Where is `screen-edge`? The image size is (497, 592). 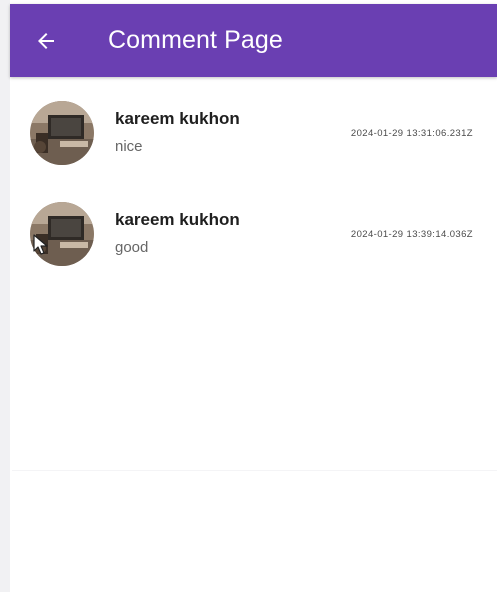 screen-edge is located at coordinates (5, 296).